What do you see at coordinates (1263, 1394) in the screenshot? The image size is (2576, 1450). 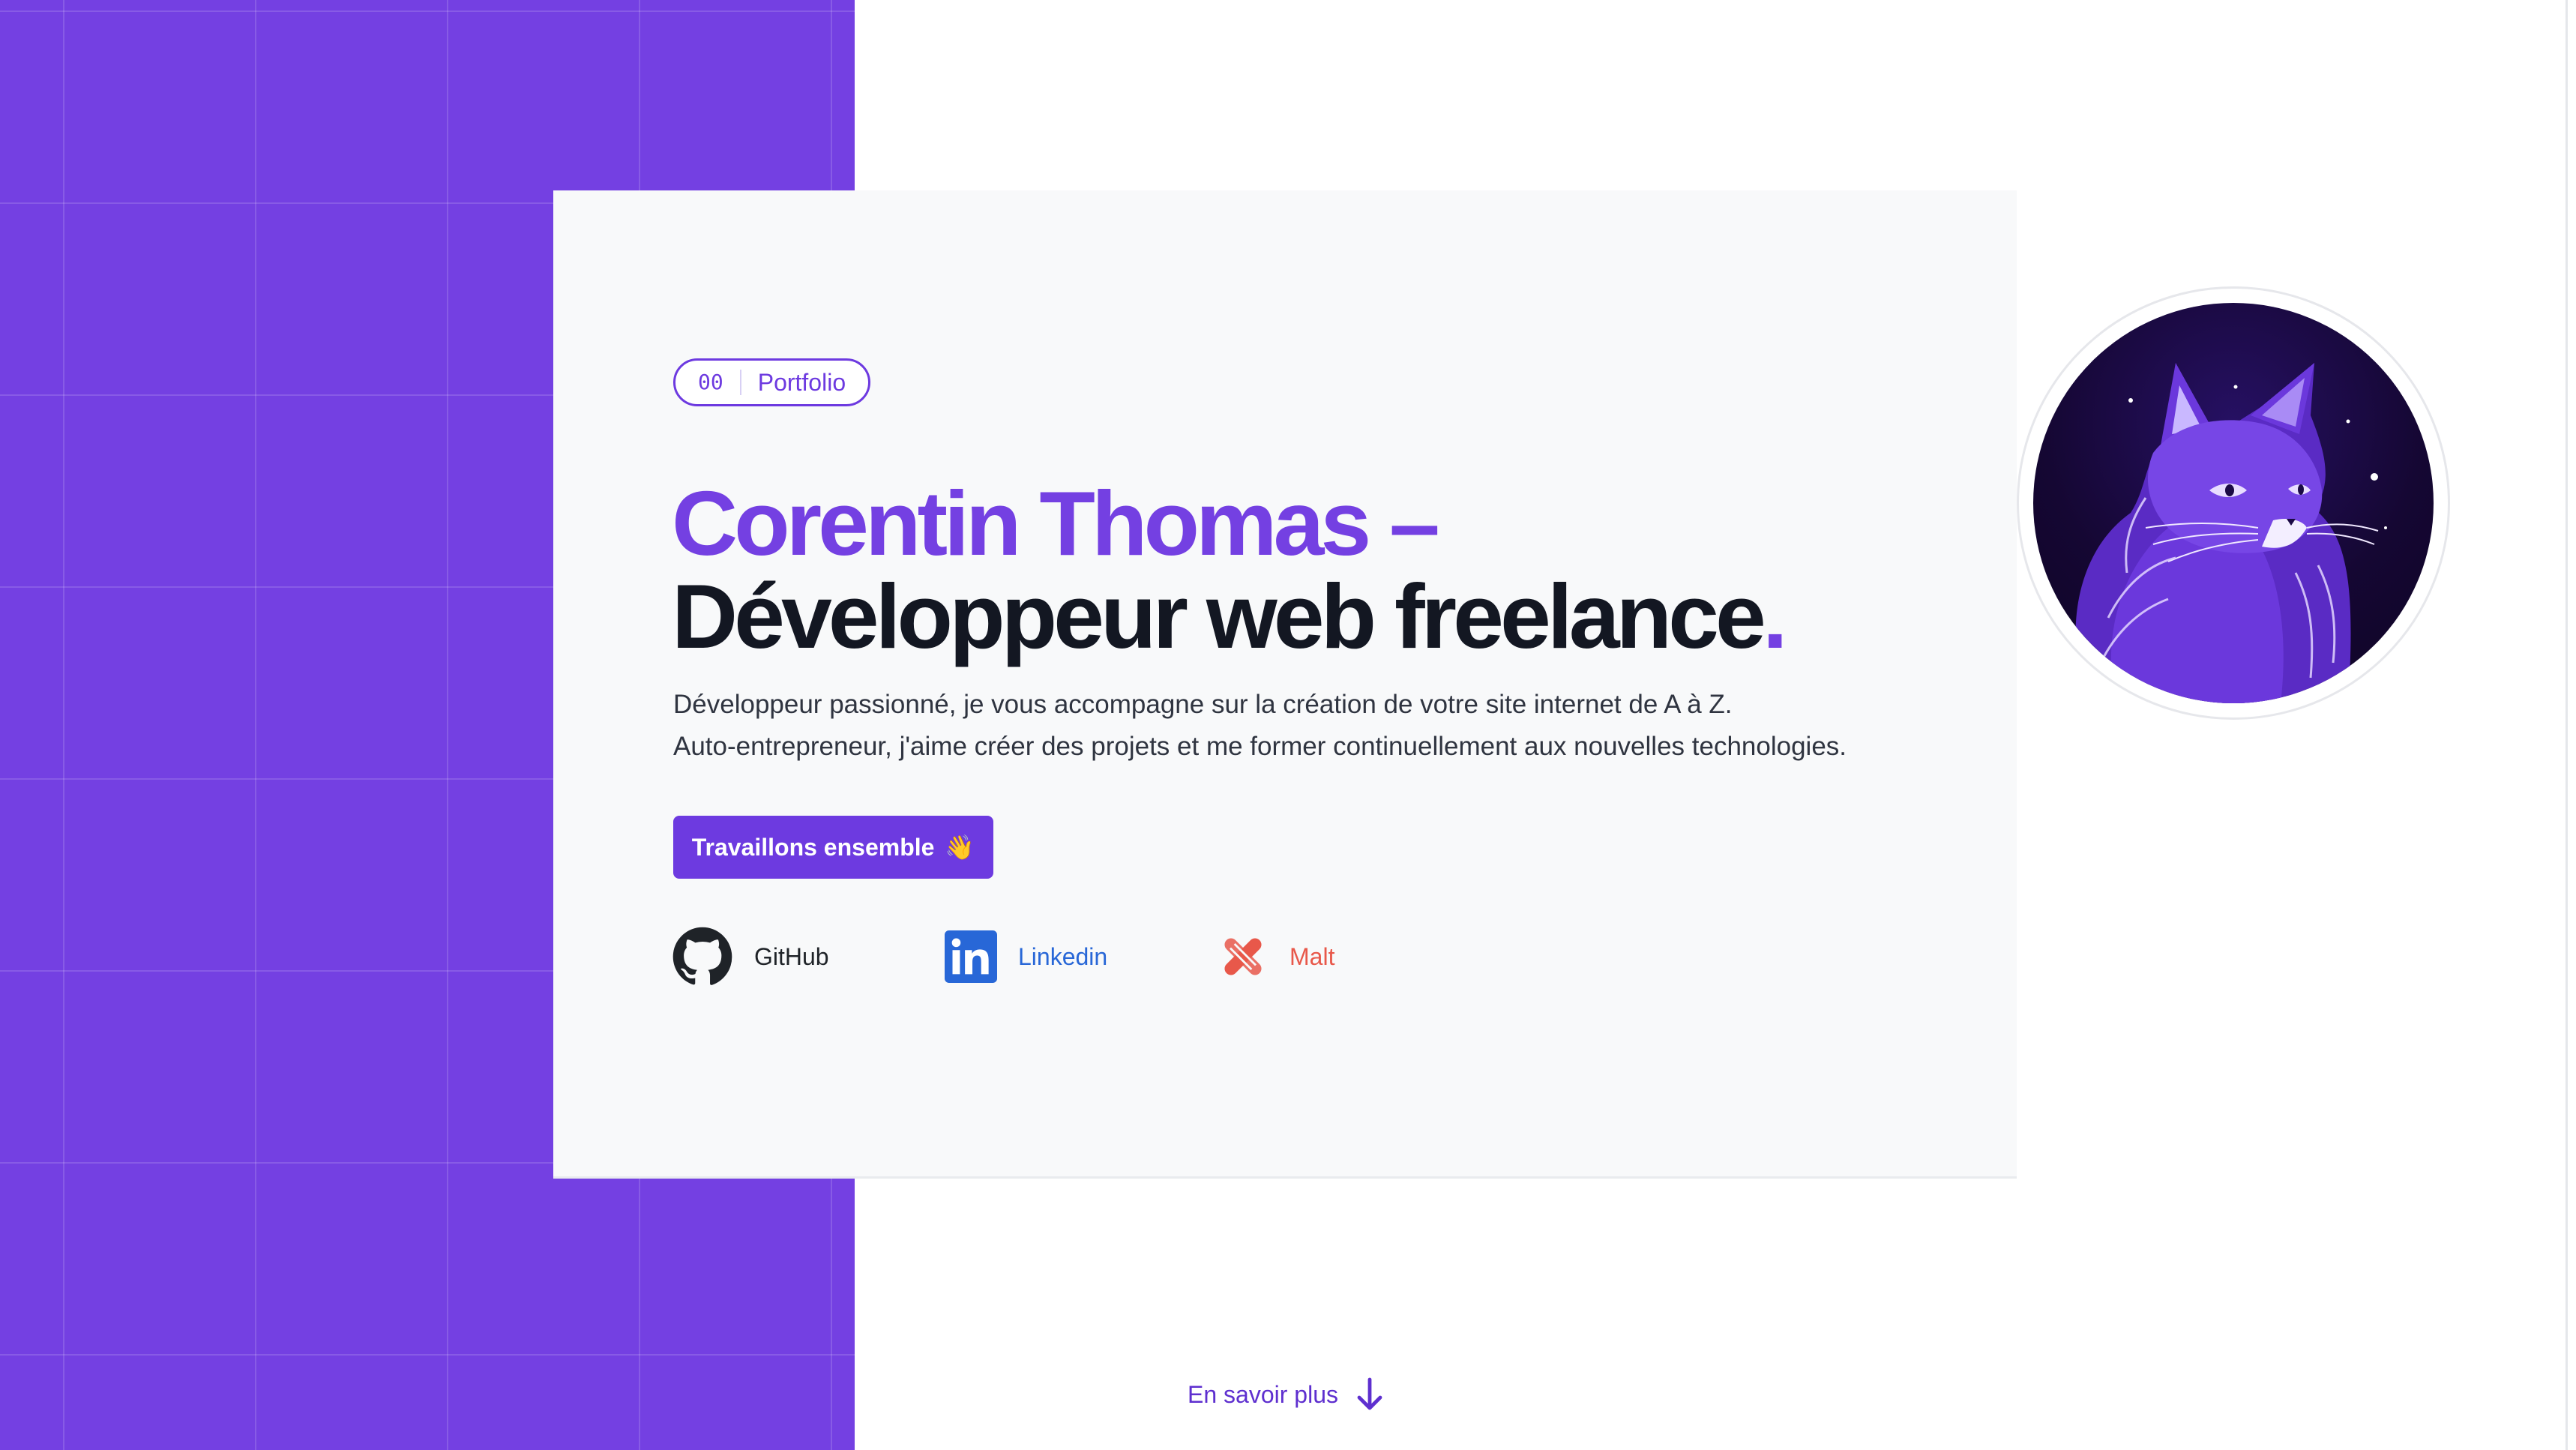 I see `learn-more-label: En savoir plus` at bounding box center [1263, 1394].